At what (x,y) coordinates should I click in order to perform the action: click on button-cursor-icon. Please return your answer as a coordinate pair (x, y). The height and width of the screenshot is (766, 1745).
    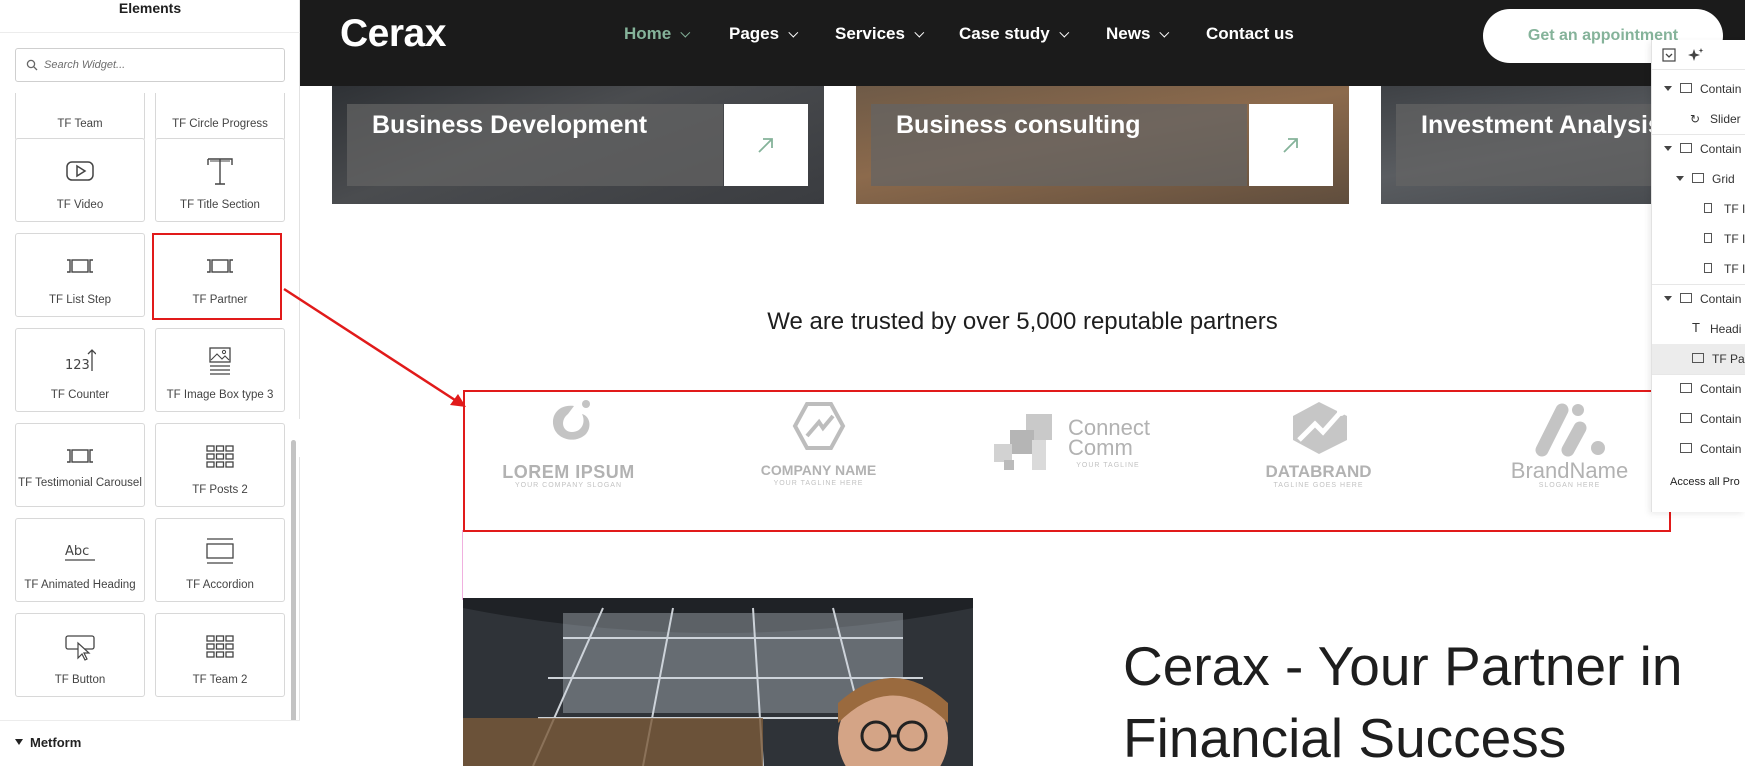
    Looking at the image, I should click on (80, 648).